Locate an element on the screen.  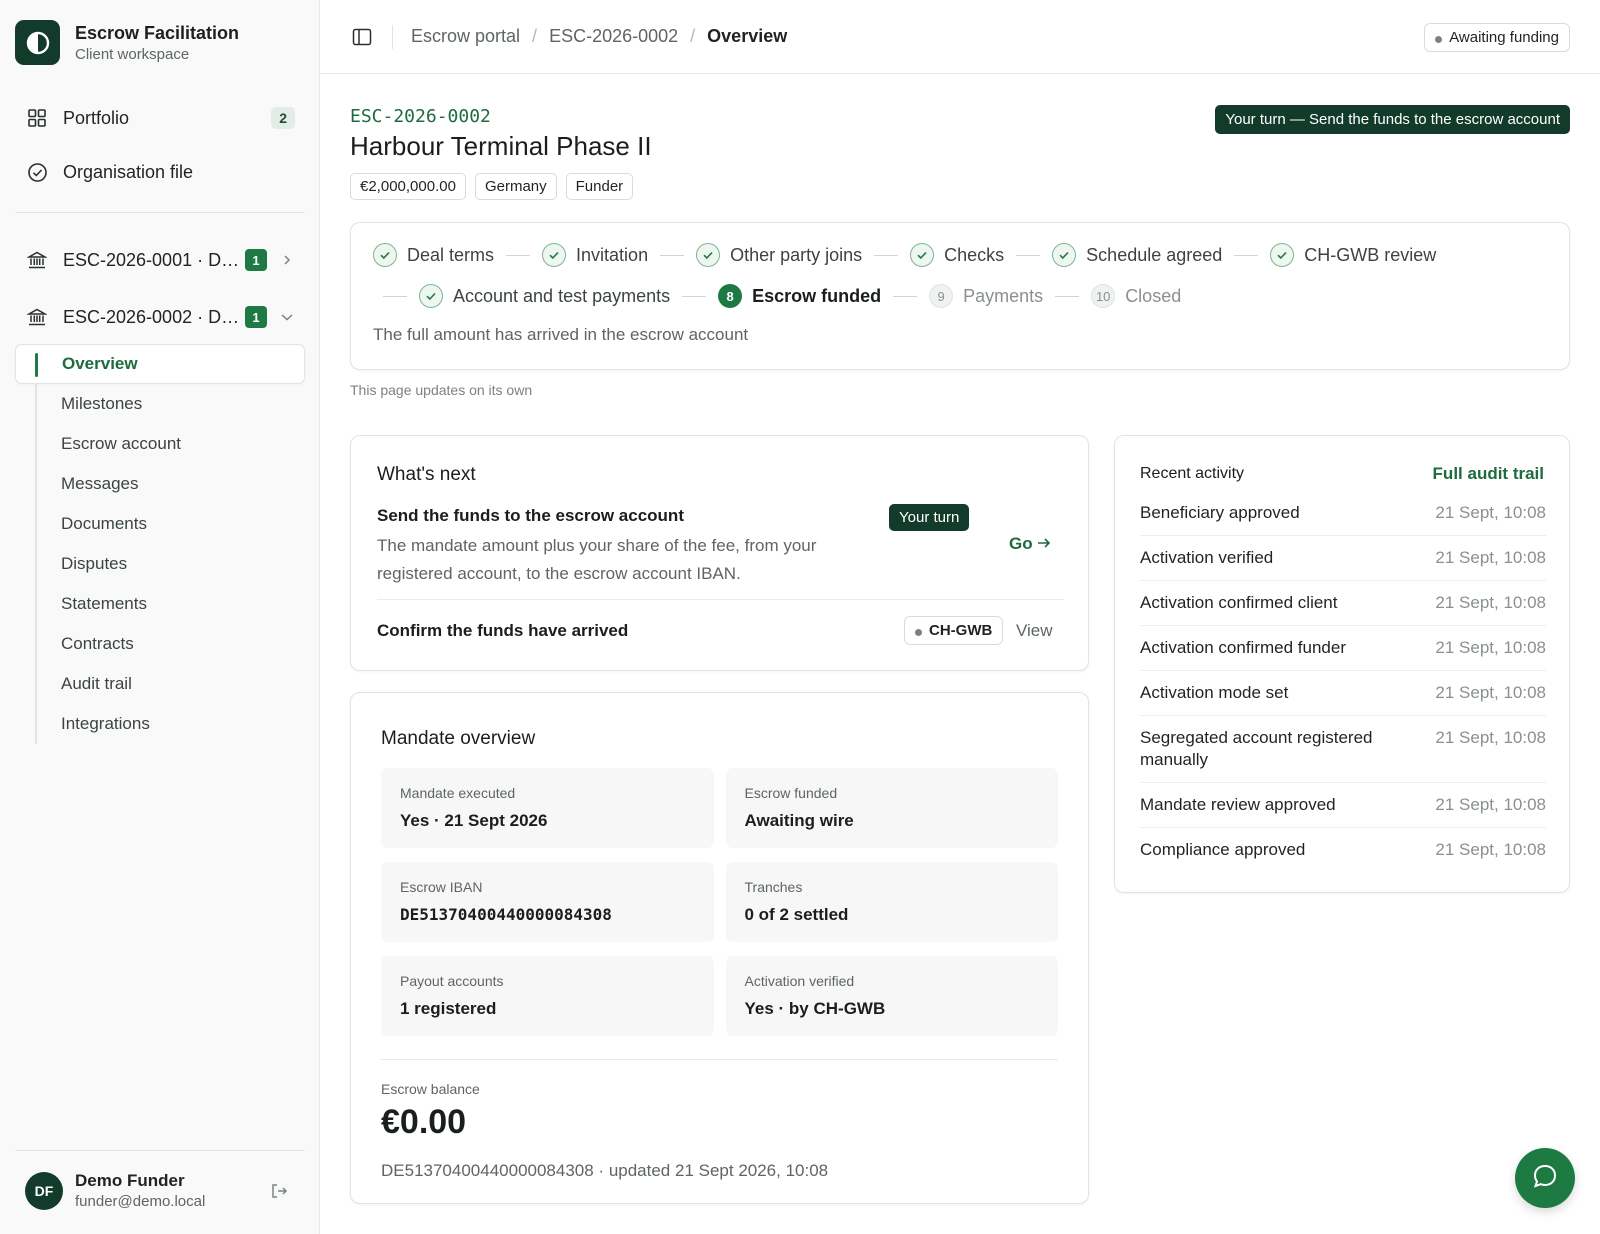
cell-value: DE51370400440000084308 is located at coordinates (506, 914).